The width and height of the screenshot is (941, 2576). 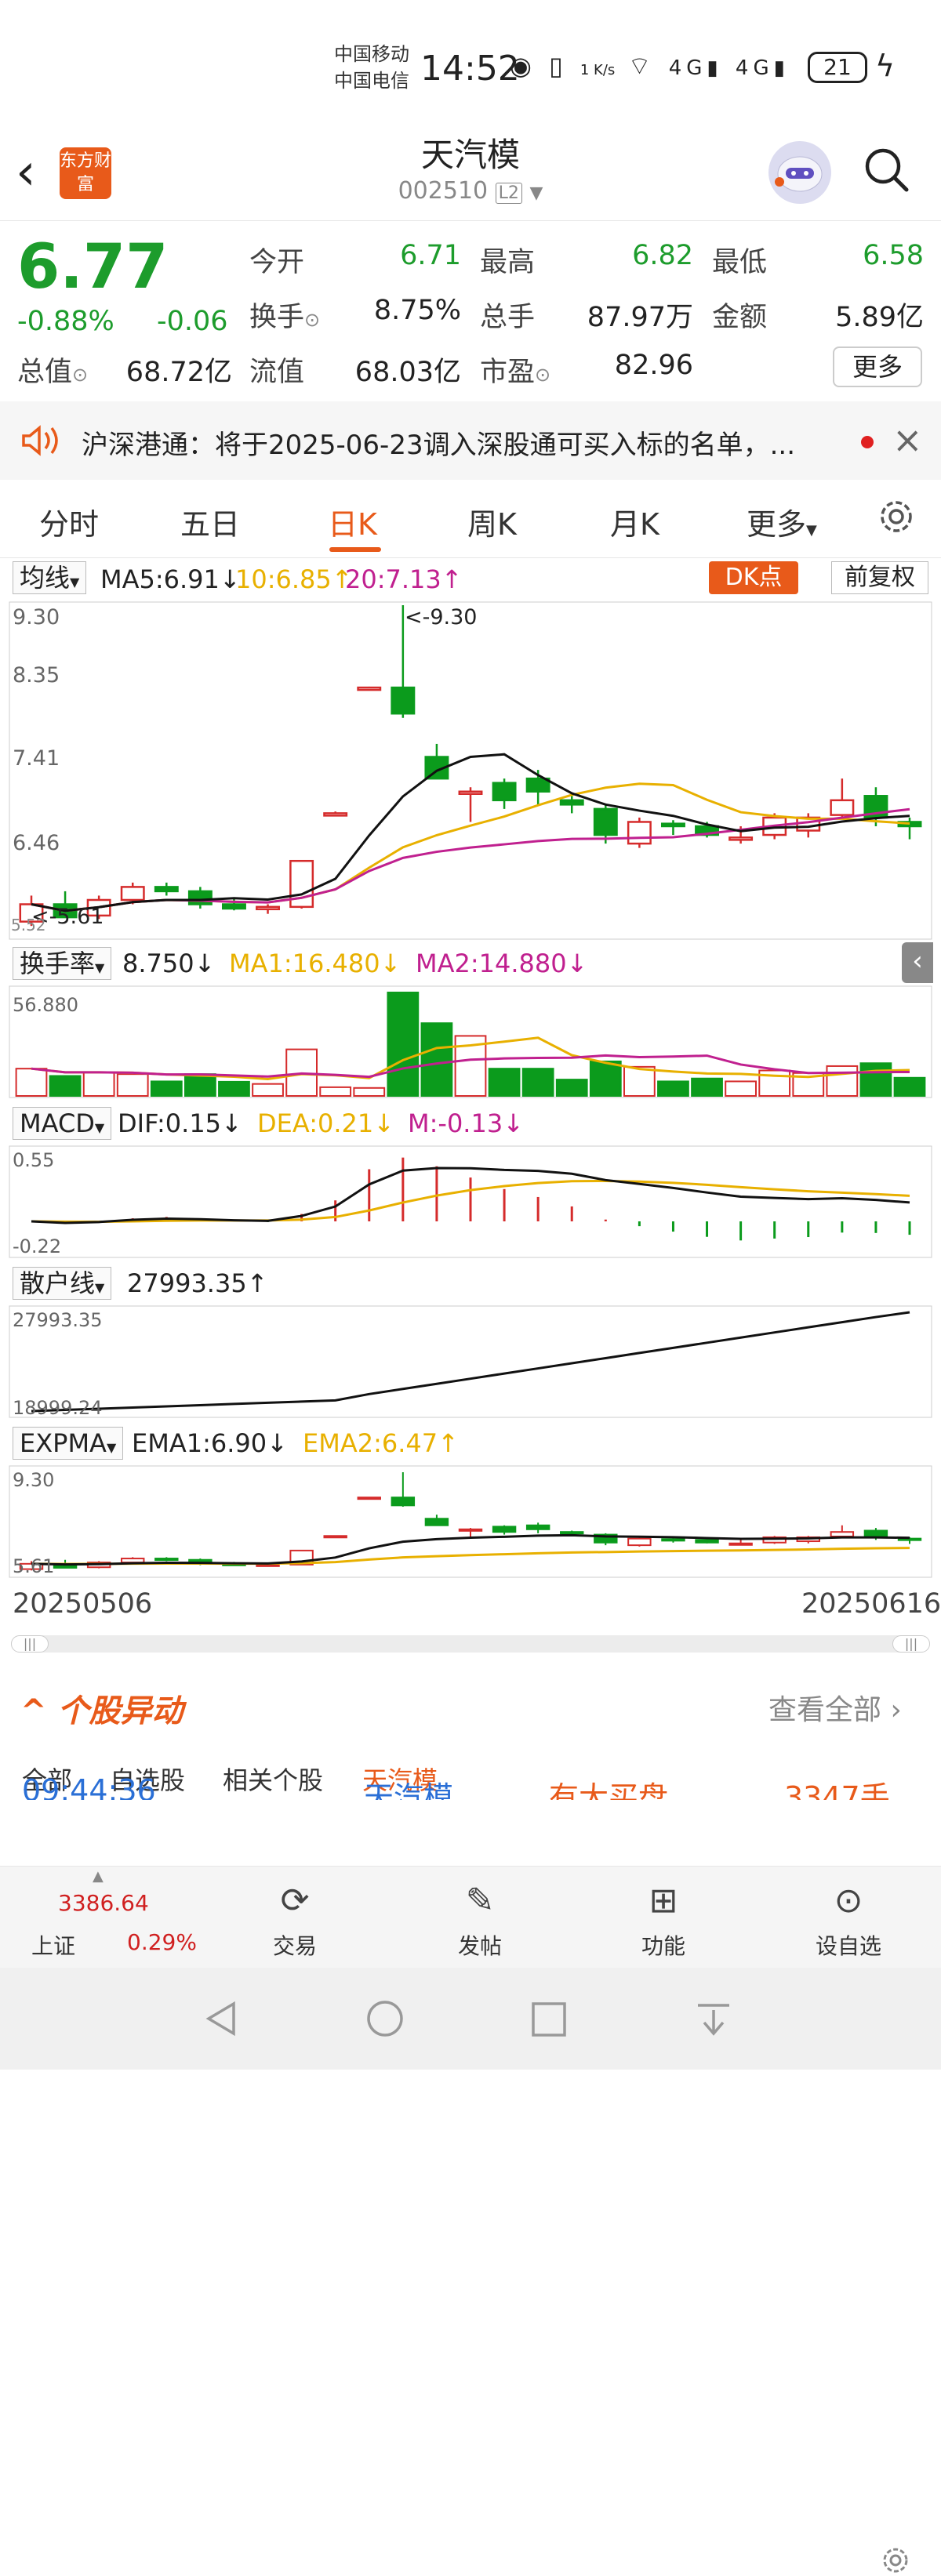 I want to click on trade-label: 交易, so click(x=294, y=1946).